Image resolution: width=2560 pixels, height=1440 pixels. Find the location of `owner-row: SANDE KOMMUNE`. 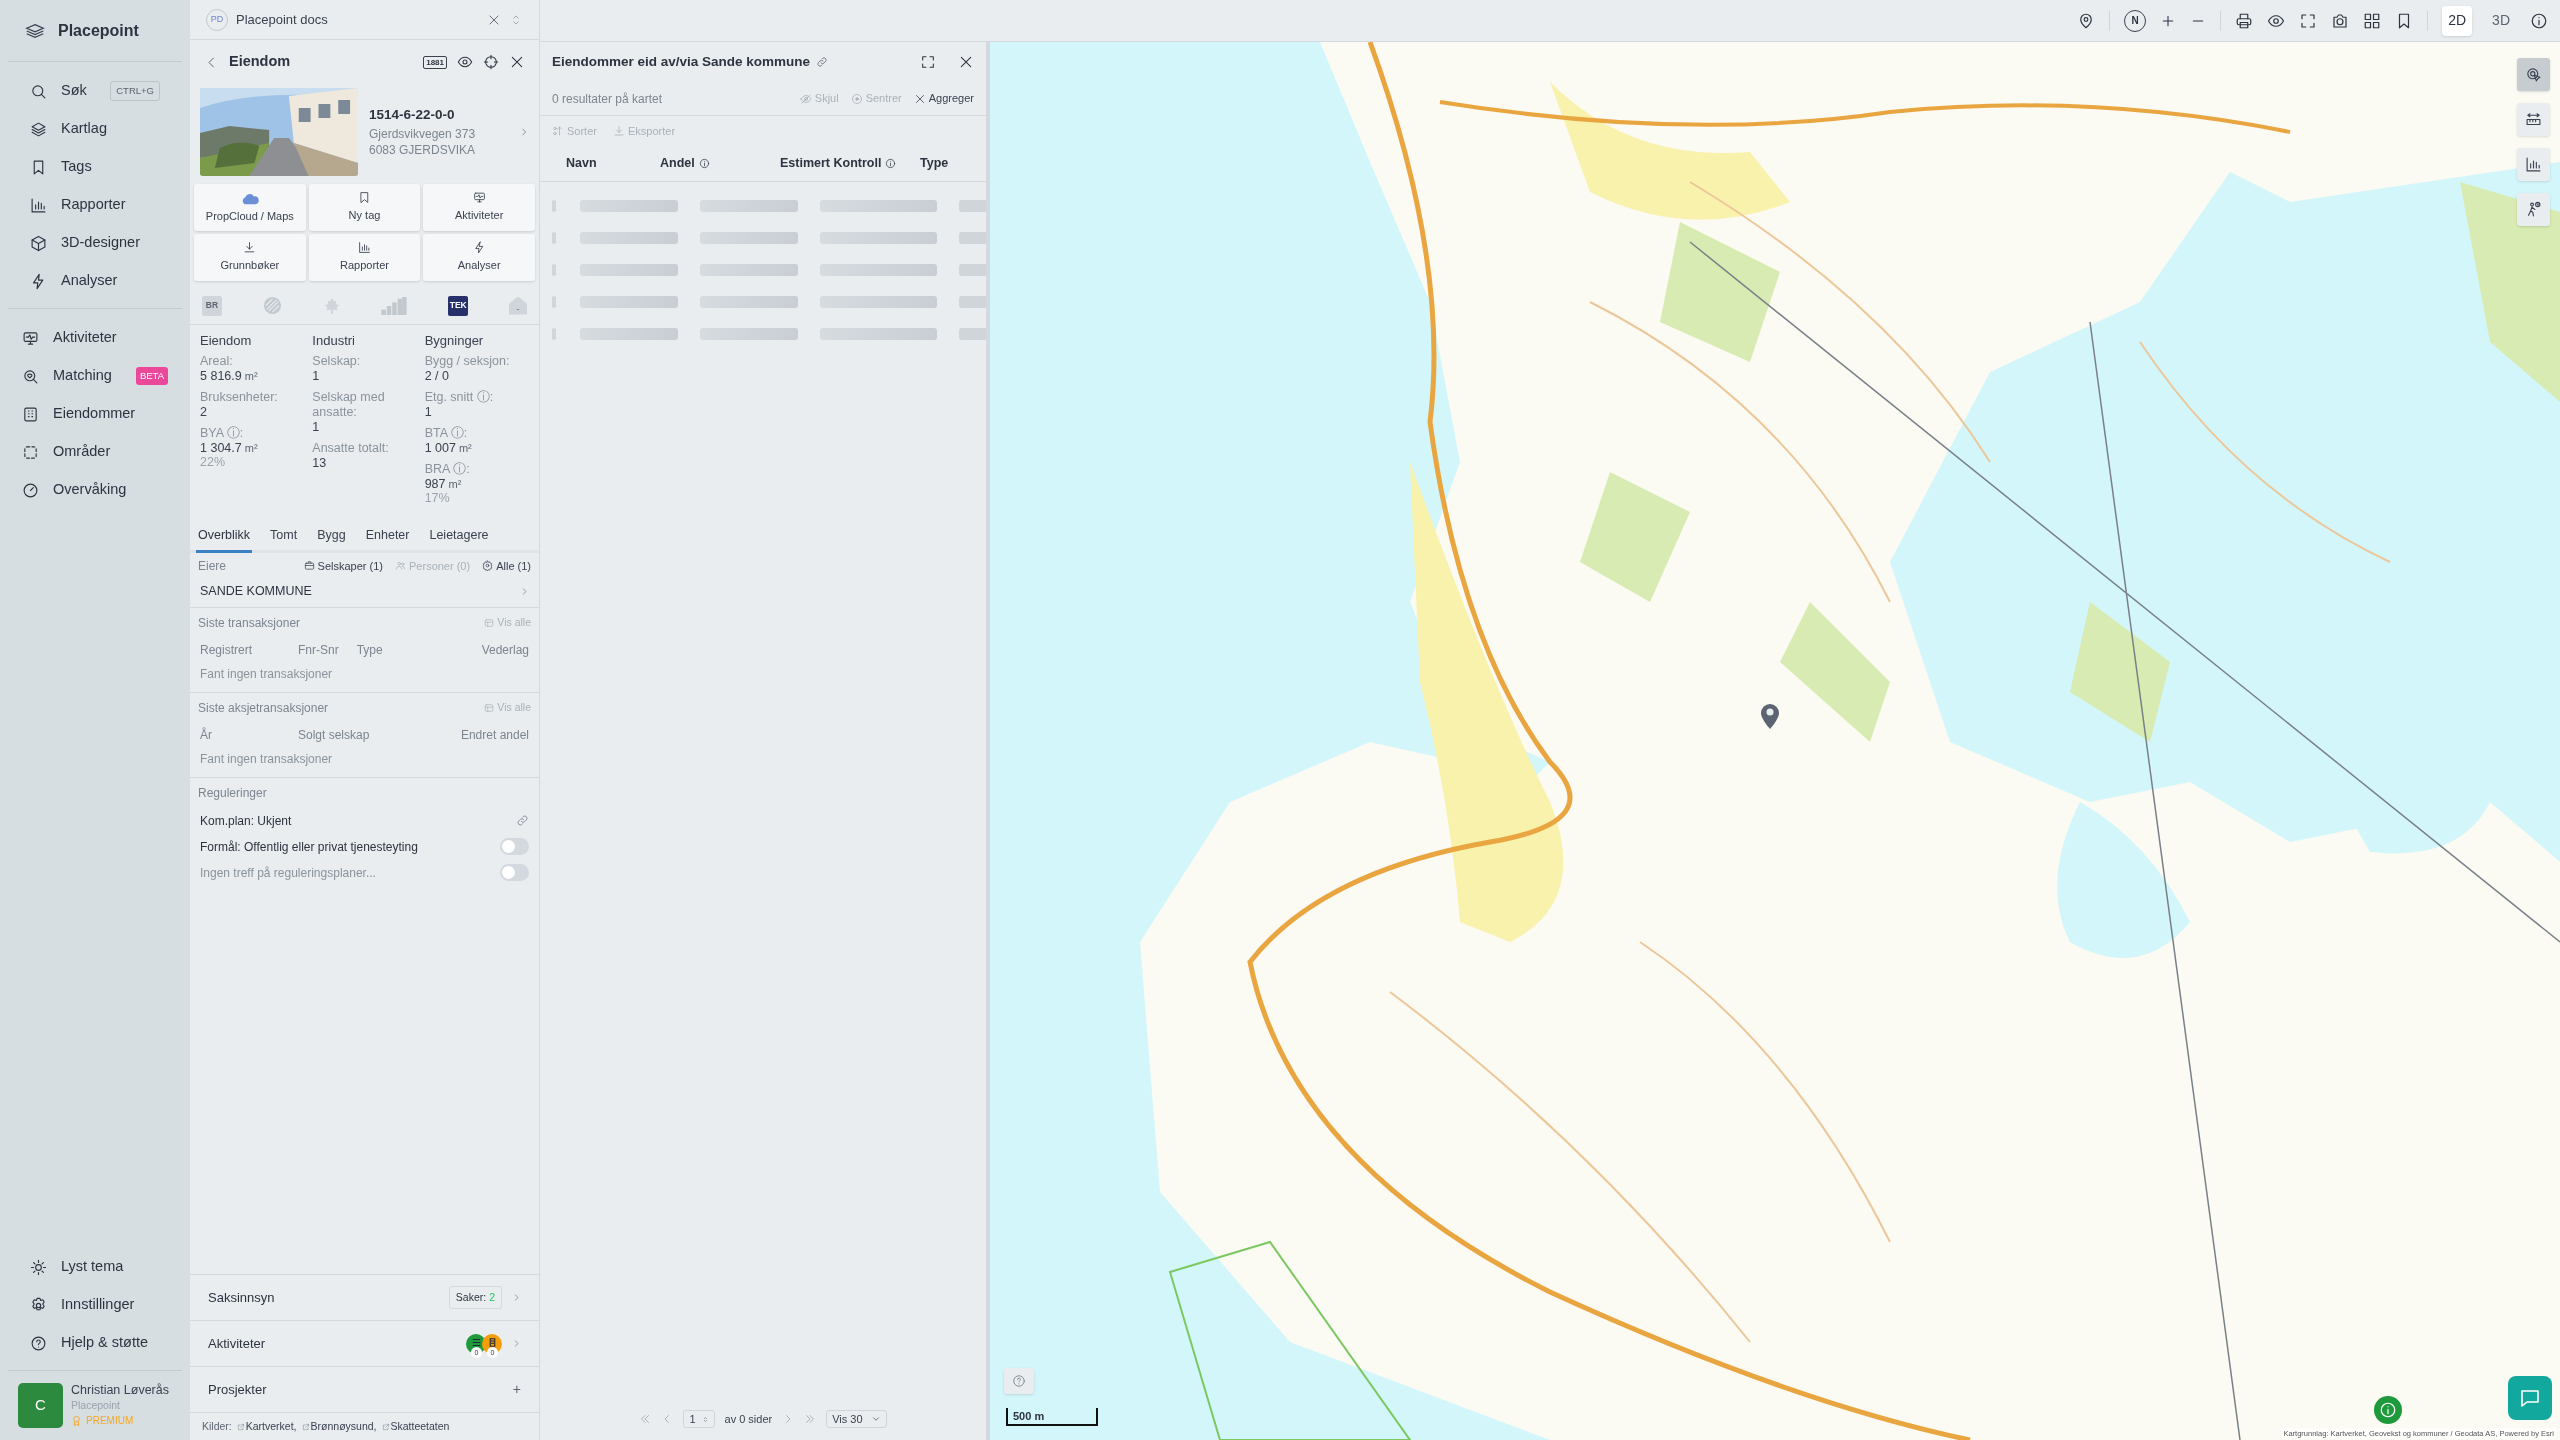

owner-row: SANDE KOMMUNE is located at coordinates (364, 591).